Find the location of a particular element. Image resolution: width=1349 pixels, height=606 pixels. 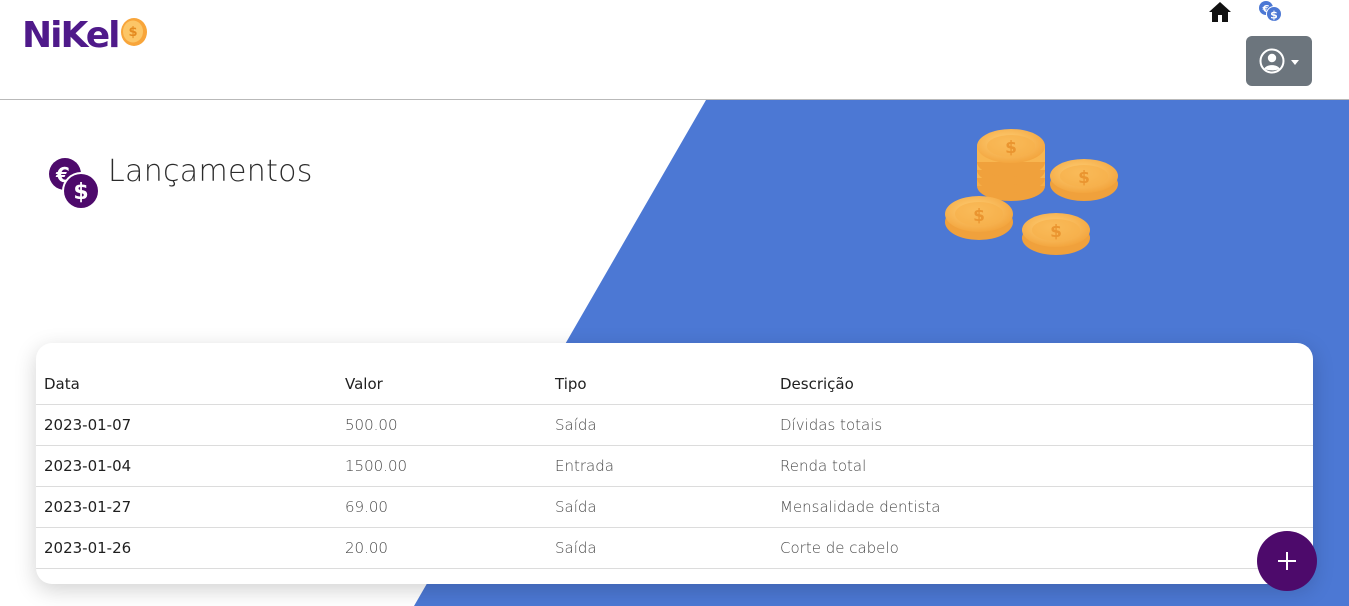

page-title: Lançamentos is located at coordinates (210, 171).